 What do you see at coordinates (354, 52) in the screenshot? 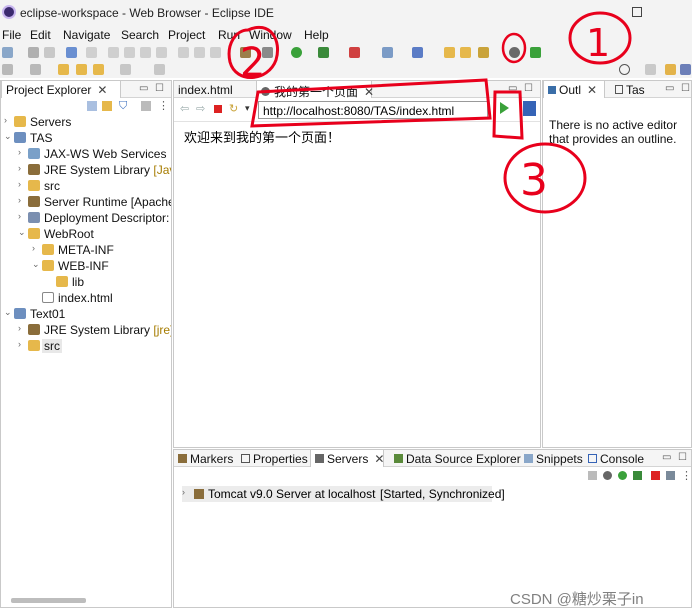
I see `external-tools-icon` at bounding box center [354, 52].